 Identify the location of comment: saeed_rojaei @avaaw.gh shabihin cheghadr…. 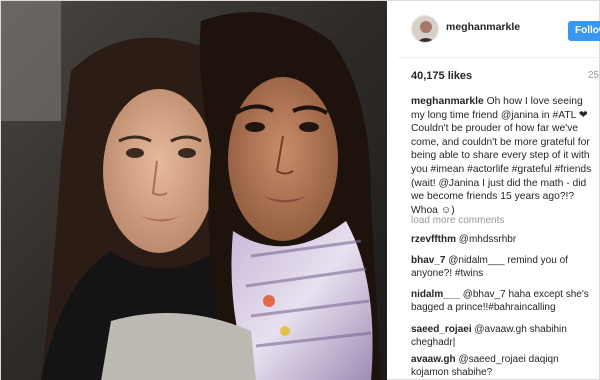
(505, 336).